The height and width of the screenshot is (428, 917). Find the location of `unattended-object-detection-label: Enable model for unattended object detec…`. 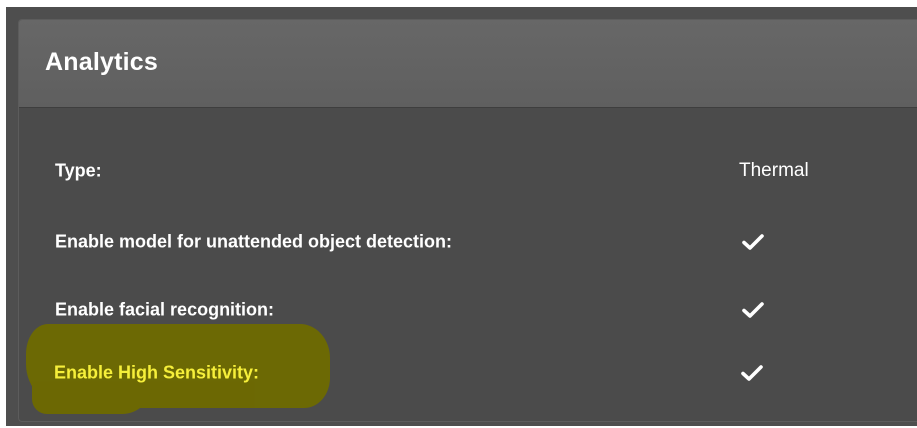

unattended-object-detection-label: Enable model for unattended object detec… is located at coordinates (254, 241).